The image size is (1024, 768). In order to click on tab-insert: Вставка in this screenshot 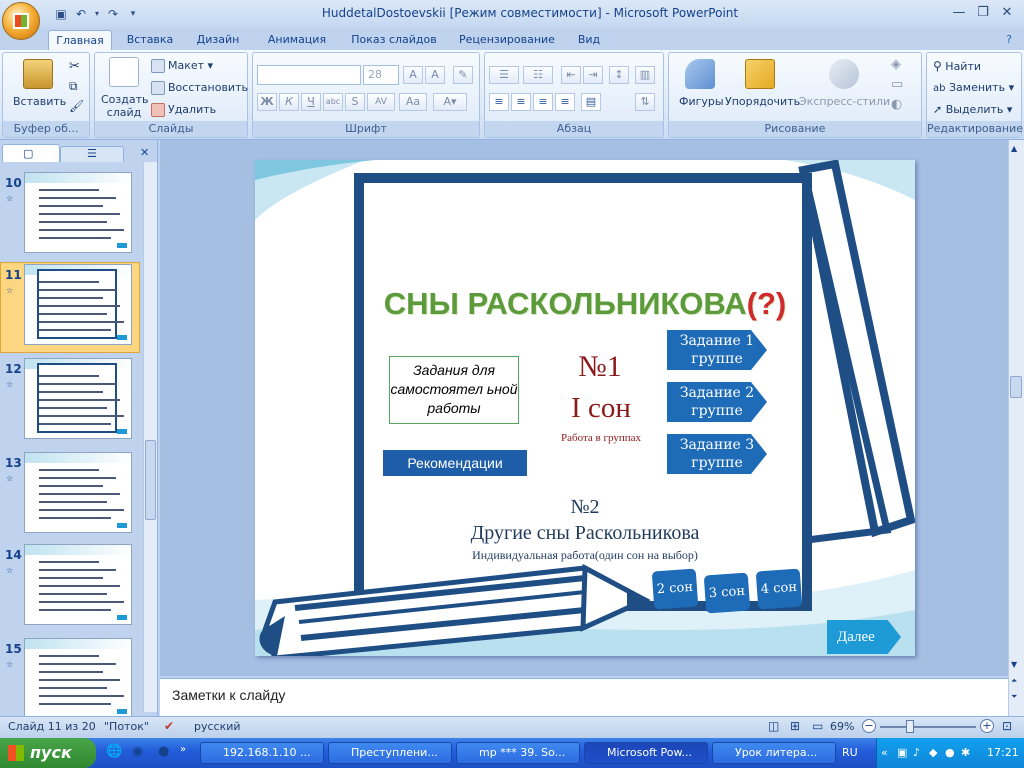, I will do `click(150, 40)`.